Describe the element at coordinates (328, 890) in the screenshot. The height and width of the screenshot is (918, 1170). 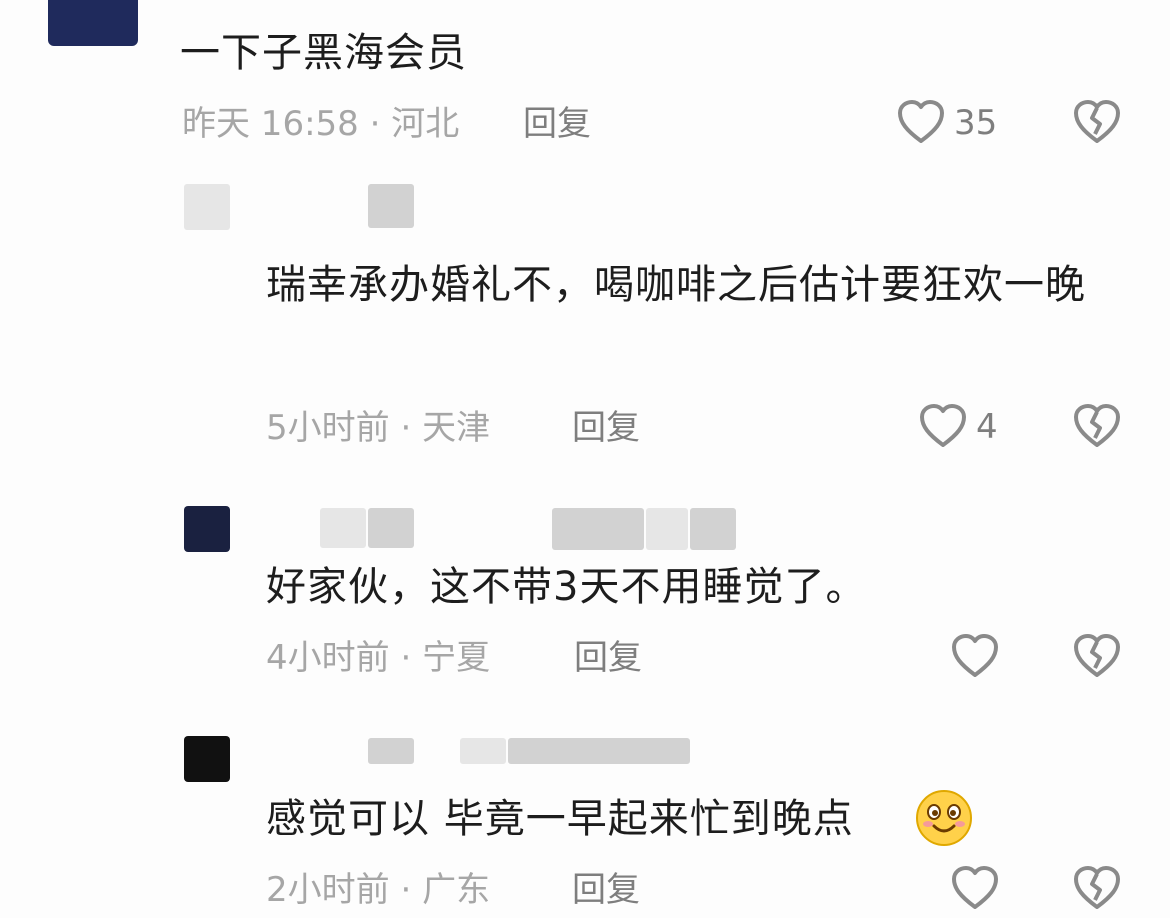
I see `comment-time: 2小时前` at that location.